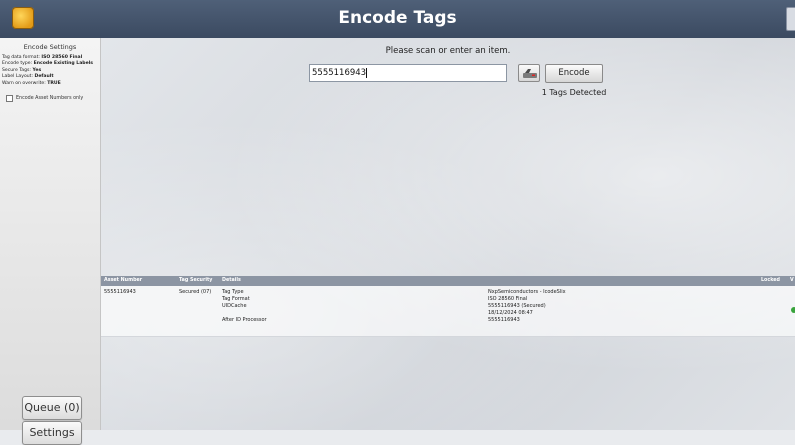 This screenshot has height=445, width=795. I want to click on setting-value: Default, so click(44, 77).